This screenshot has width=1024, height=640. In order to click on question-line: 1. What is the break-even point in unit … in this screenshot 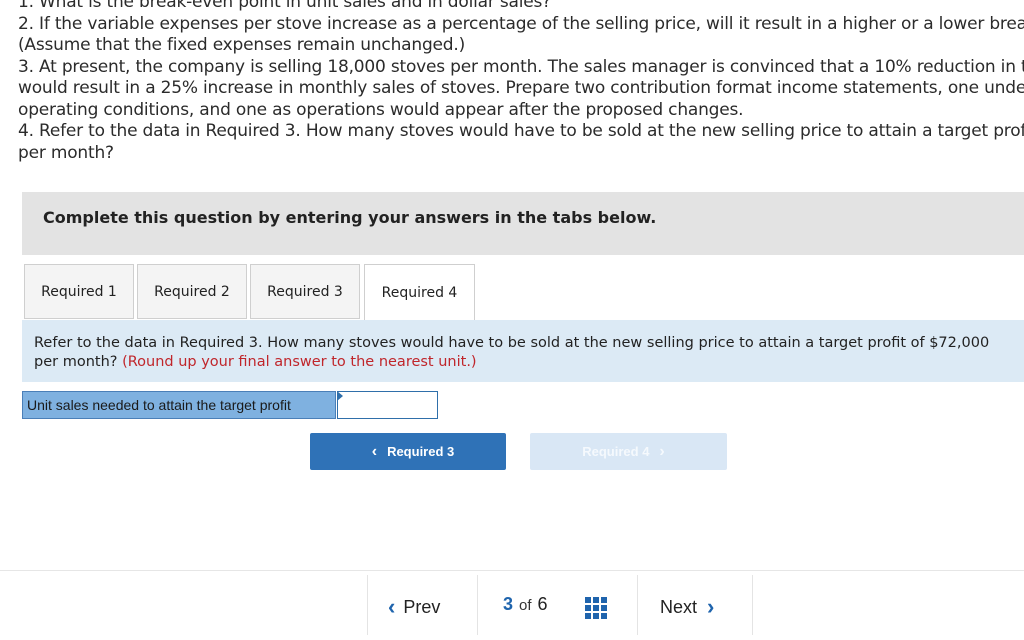, I will do `click(284, 6)`.